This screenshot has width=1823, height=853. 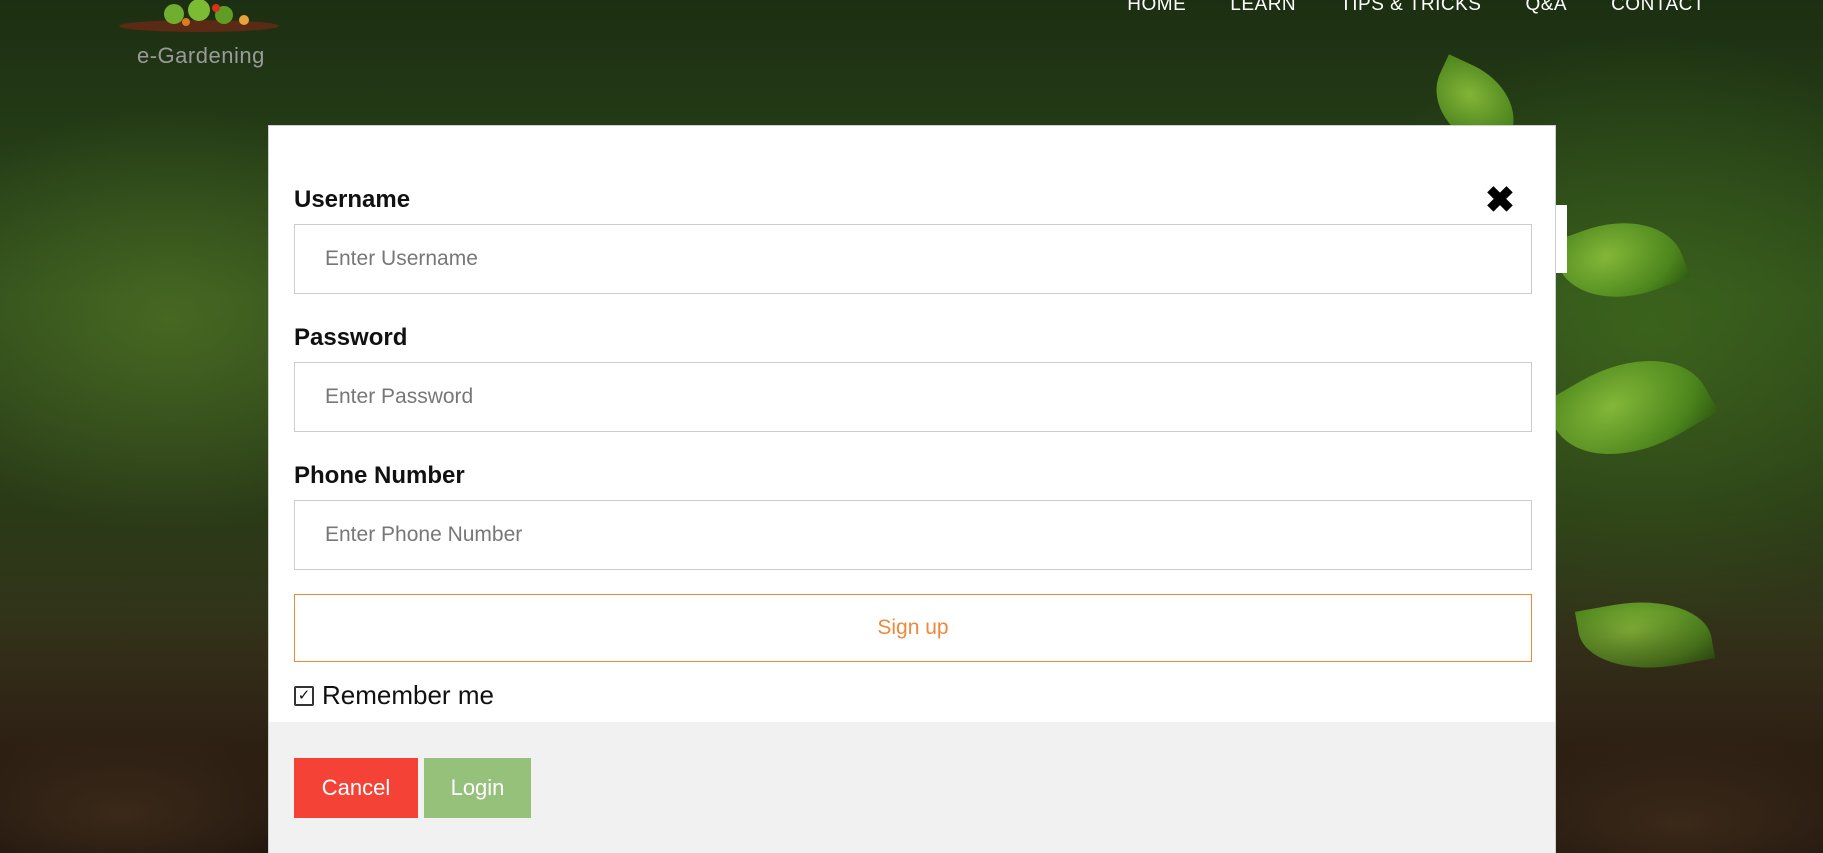 I want to click on nav-contact: CONTACT, so click(x=1658, y=8).